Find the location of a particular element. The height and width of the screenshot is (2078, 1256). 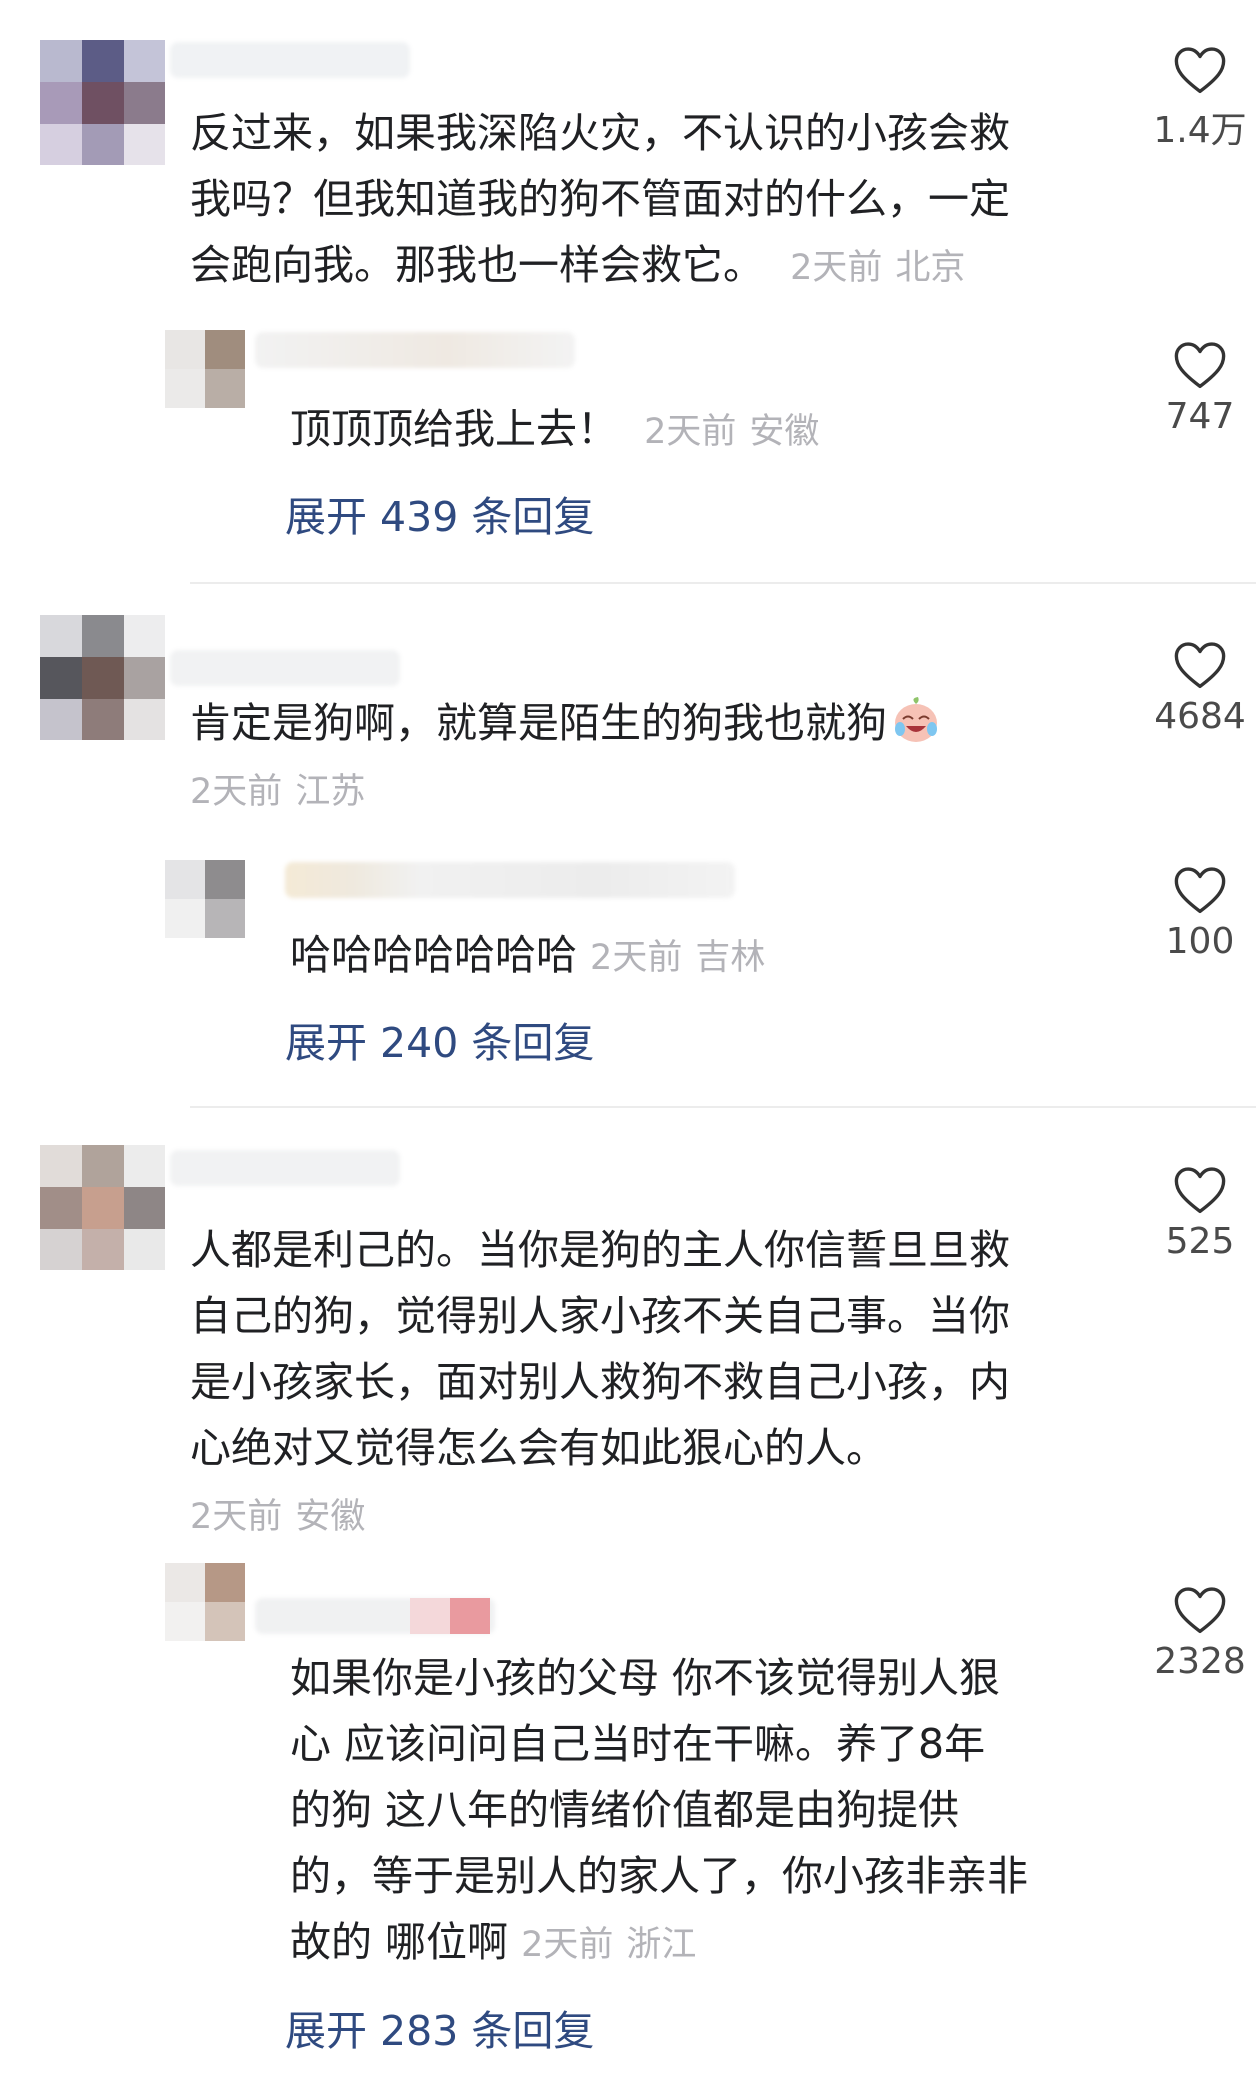

reply-like-button: 2328 is located at coordinates (1185, 1633).